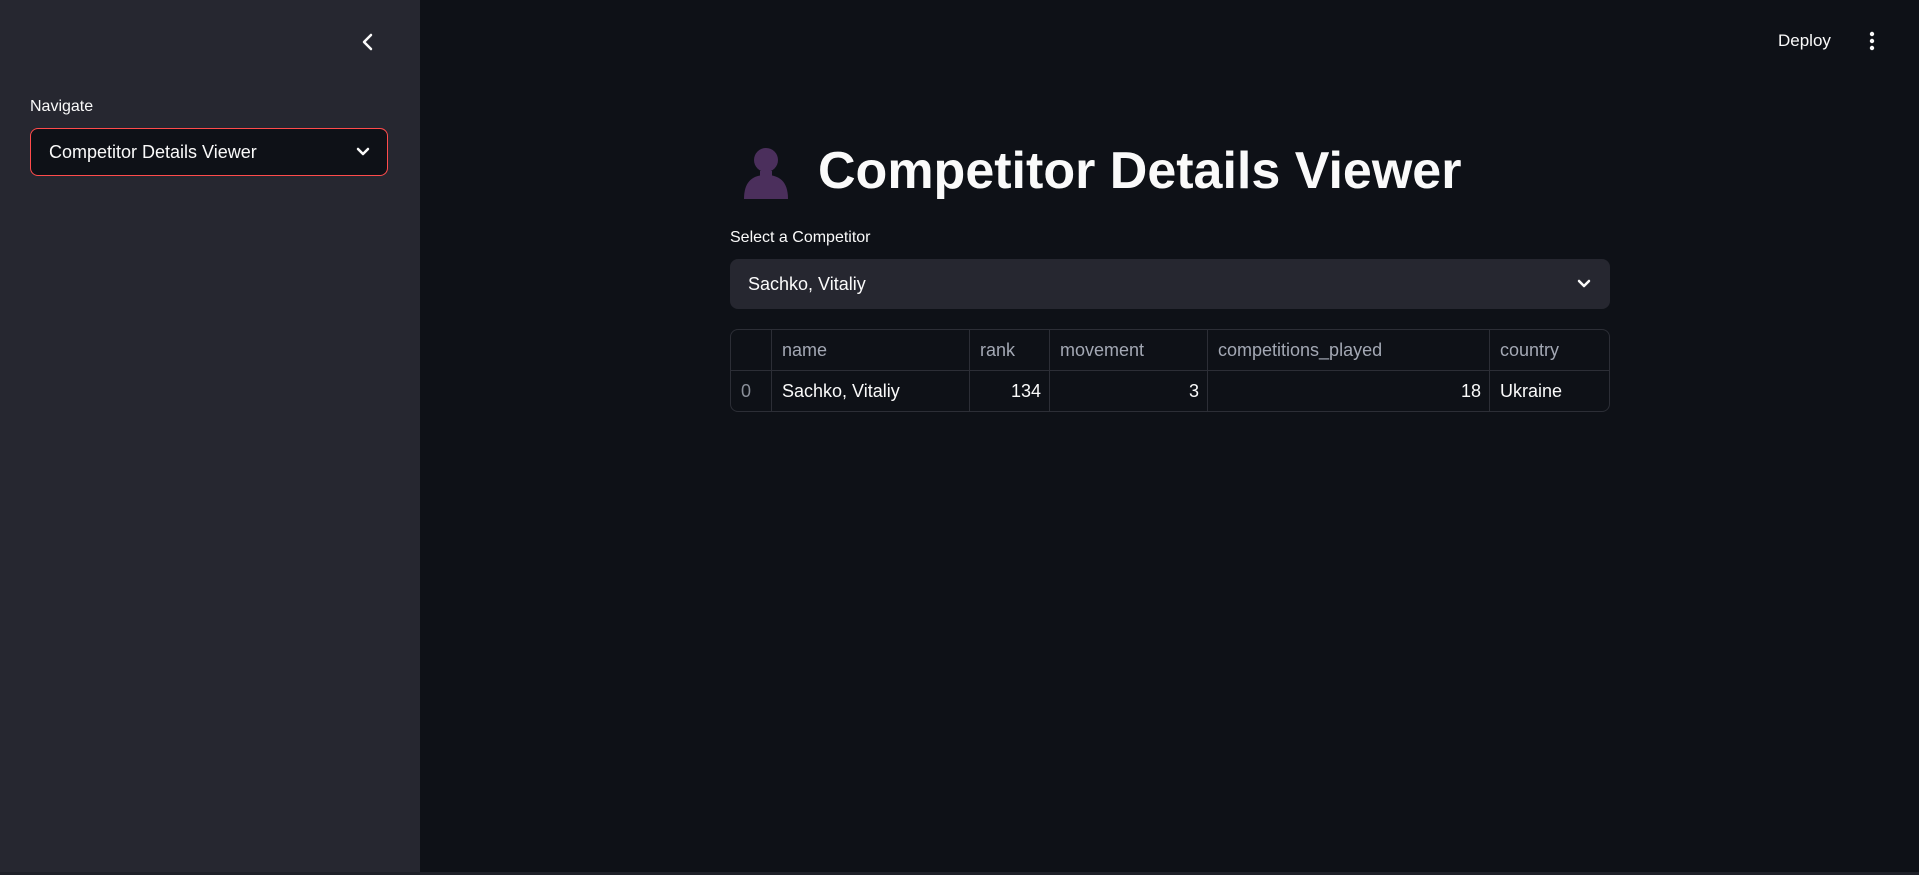  Describe the element at coordinates (1129, 391) in the screenshot. I see `movement-cell: 3` at that location.